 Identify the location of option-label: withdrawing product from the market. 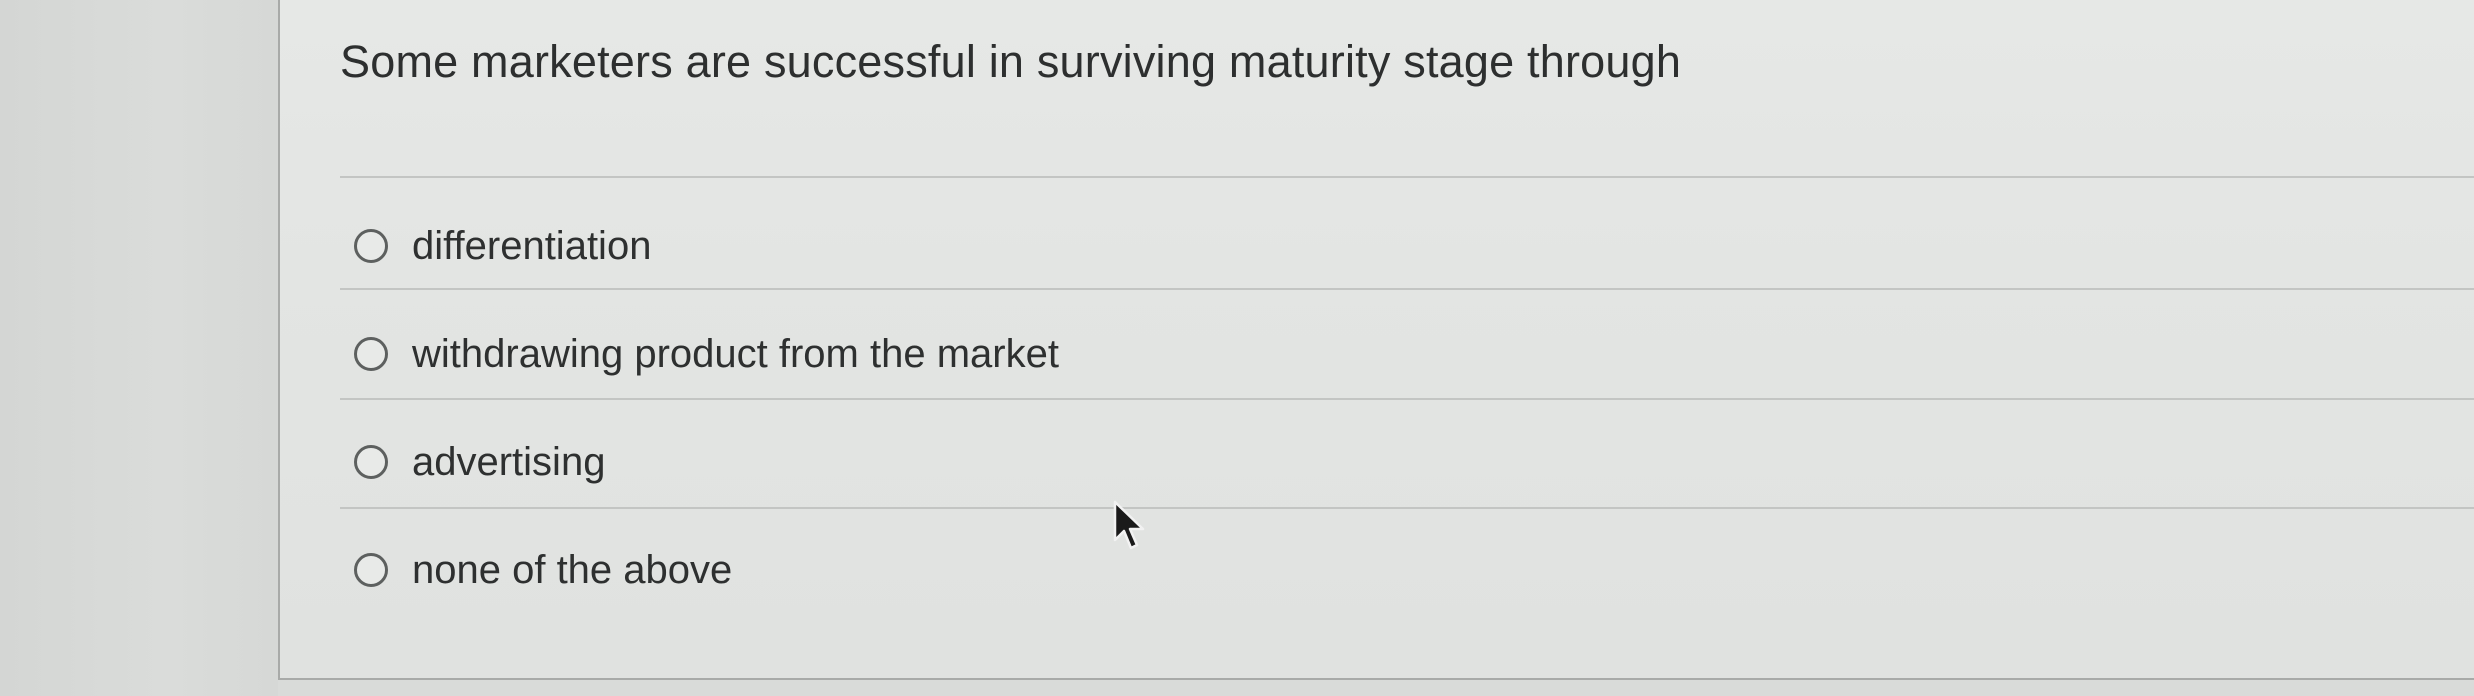
(735, 353).